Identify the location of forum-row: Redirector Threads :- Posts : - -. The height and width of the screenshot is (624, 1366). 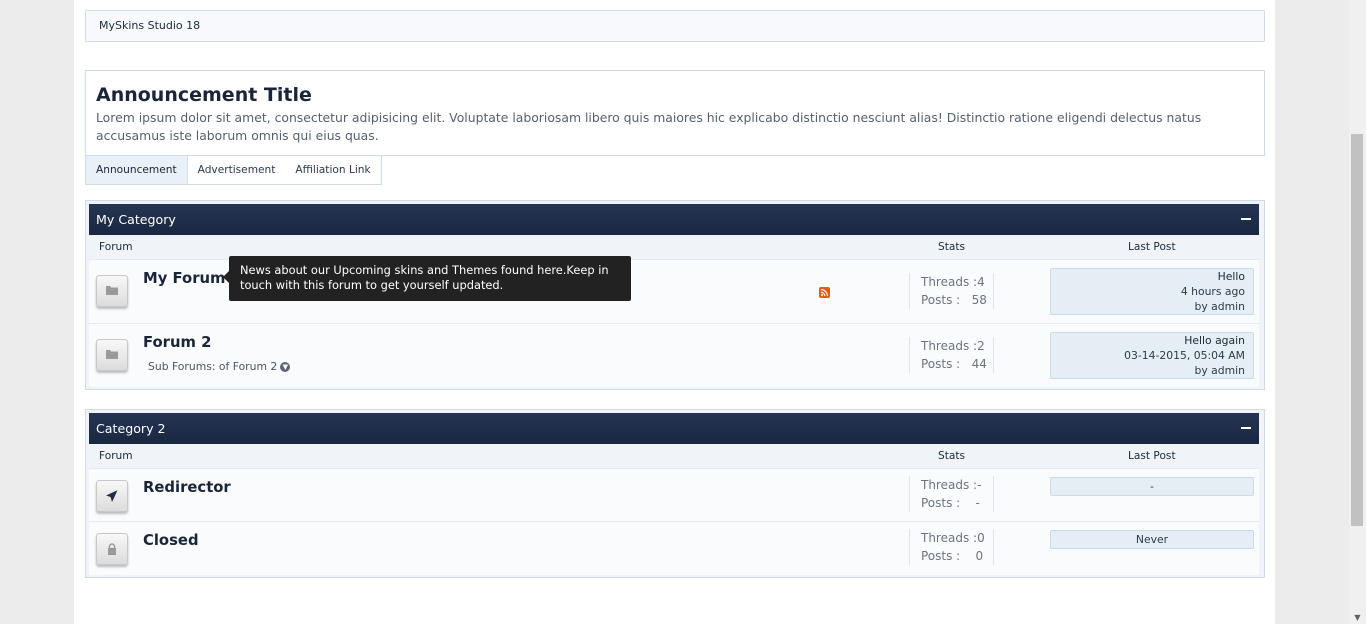
(674, 494).